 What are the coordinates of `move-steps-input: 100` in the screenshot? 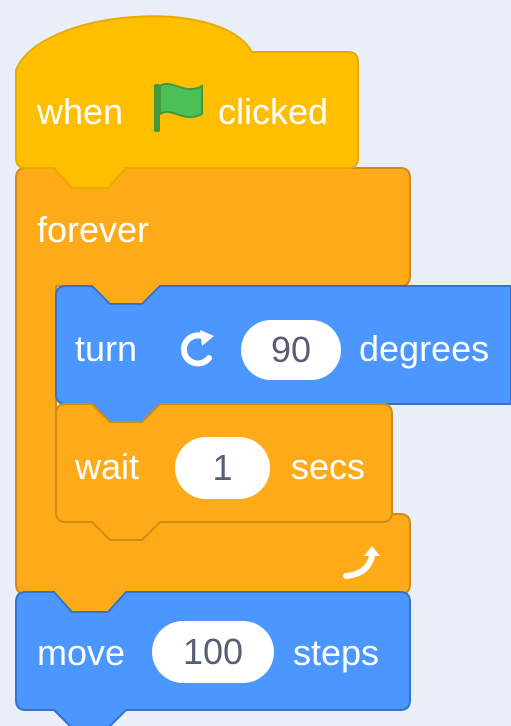 It's located at (213, 652).